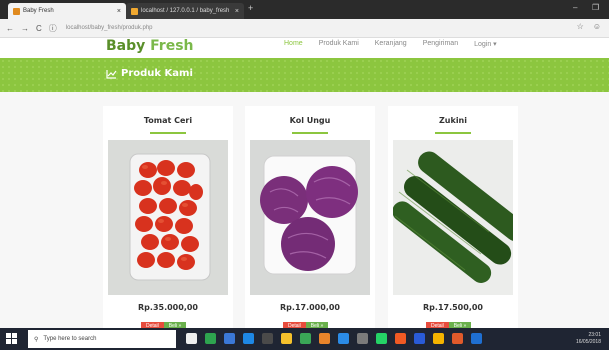  I want to click on search-icon: ⚲, so click(36, 339).